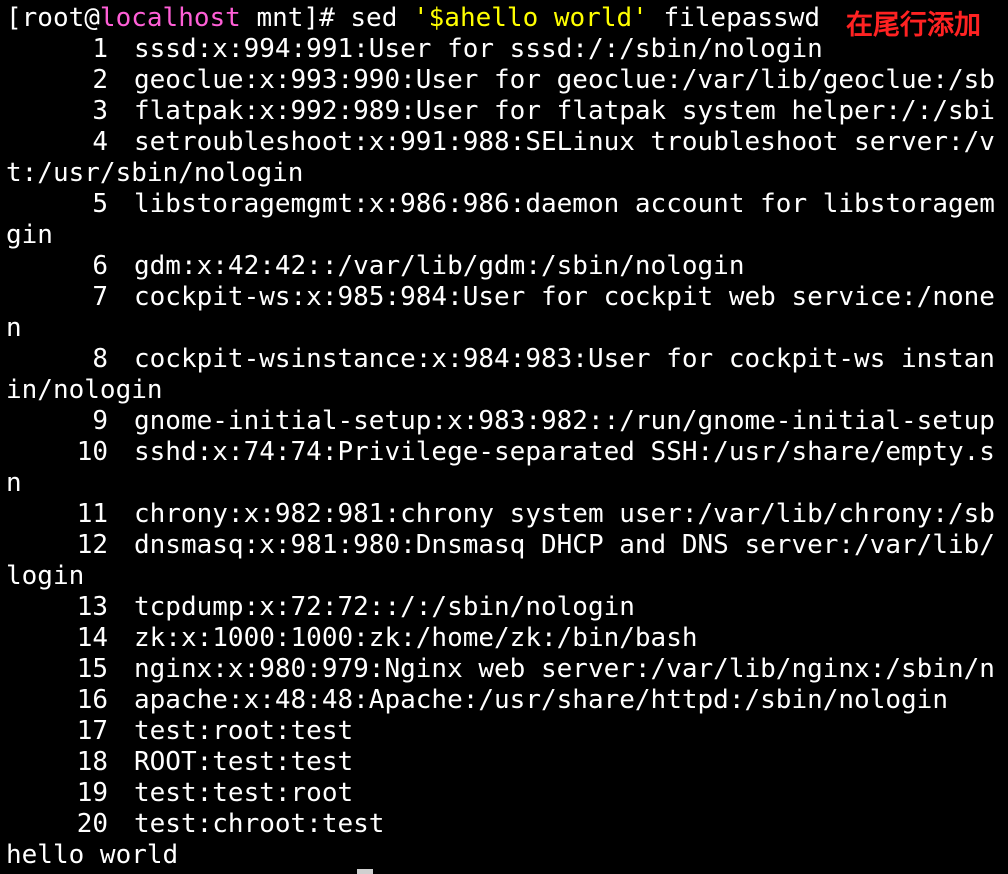 This screenshot has height=874, width=1008. What do you see at coordinates (918, 26) in the screenshot?
I see `annotation-label: 在尾行添加` at bounding box center [918, 26].